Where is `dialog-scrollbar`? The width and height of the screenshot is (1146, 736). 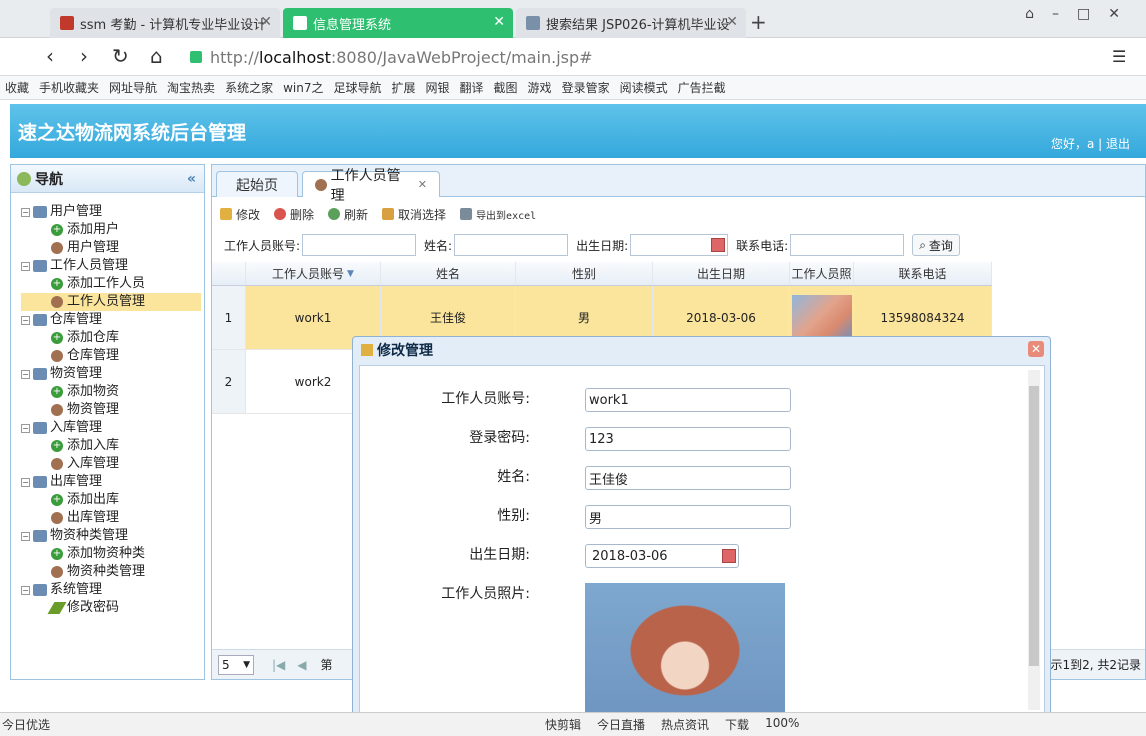 dialog-scrollbar is located at coordinates (1034, 540).